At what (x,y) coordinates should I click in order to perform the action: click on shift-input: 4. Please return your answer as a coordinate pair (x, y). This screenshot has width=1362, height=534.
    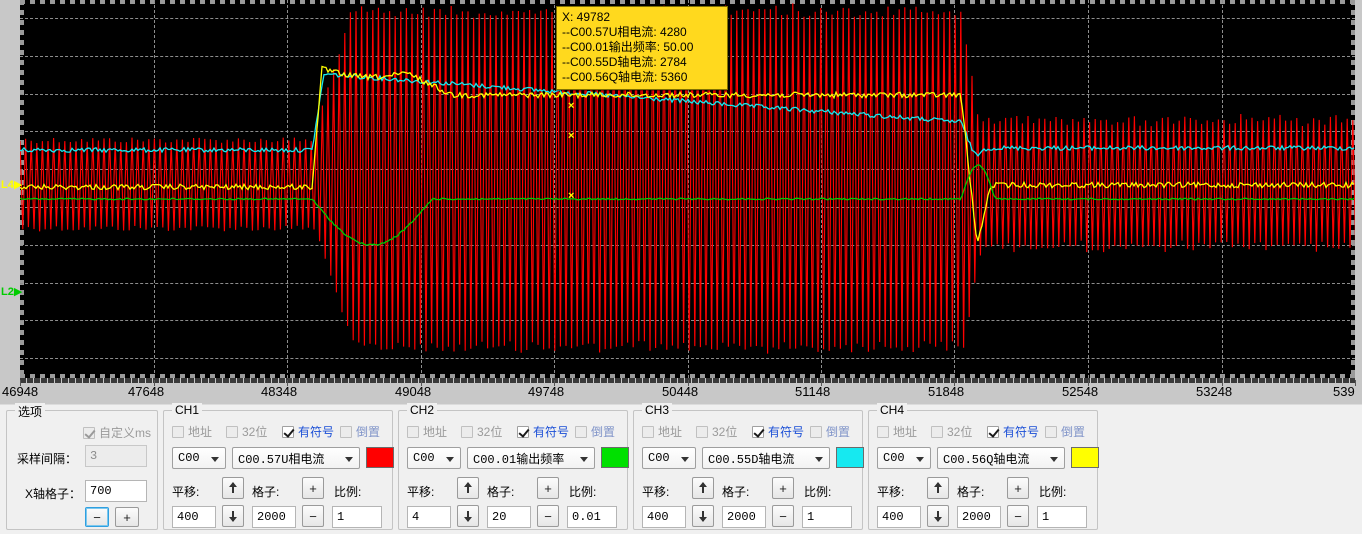
    Looking at the image, I should click on (429, 517).